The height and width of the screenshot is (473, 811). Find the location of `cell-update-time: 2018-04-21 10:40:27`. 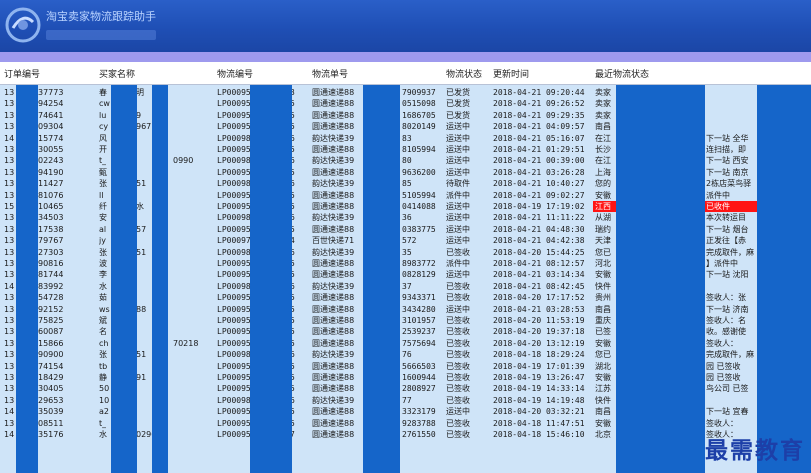

cell-update-time: 2018-04-21 10:40:27 is located at coordinates (539, 184).